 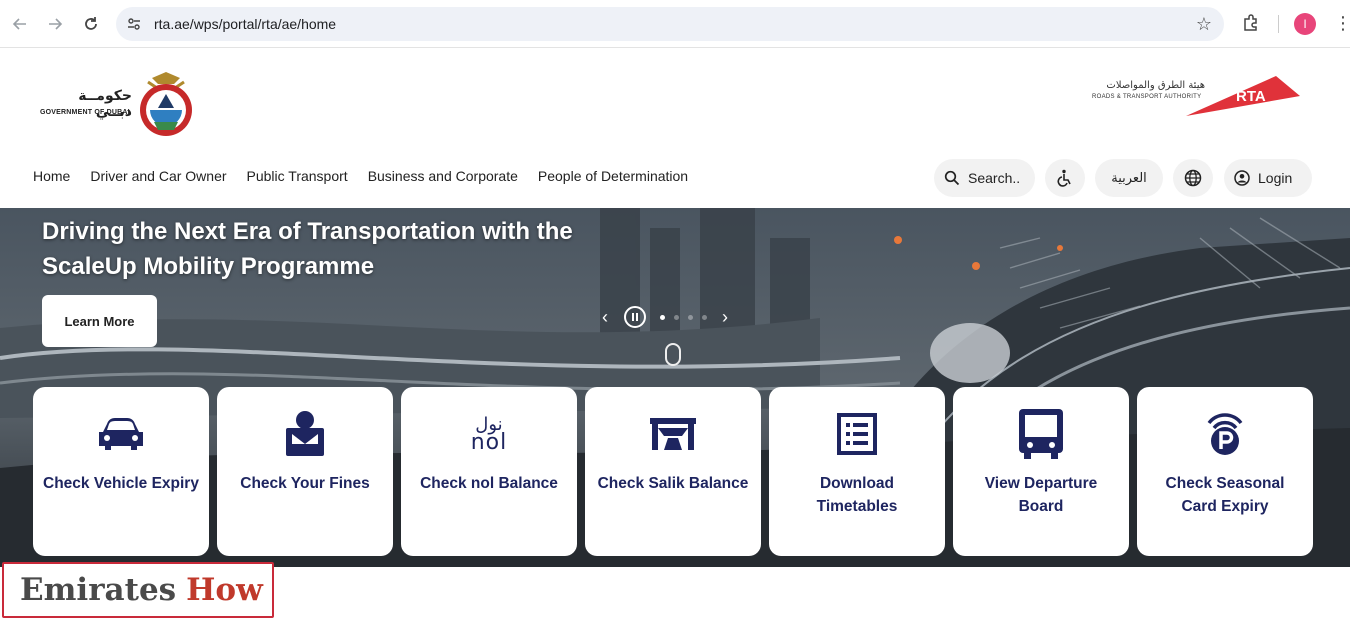 I want to click on service-card-salik-balance: Check Salik Balance, so click(x=673, y=471).